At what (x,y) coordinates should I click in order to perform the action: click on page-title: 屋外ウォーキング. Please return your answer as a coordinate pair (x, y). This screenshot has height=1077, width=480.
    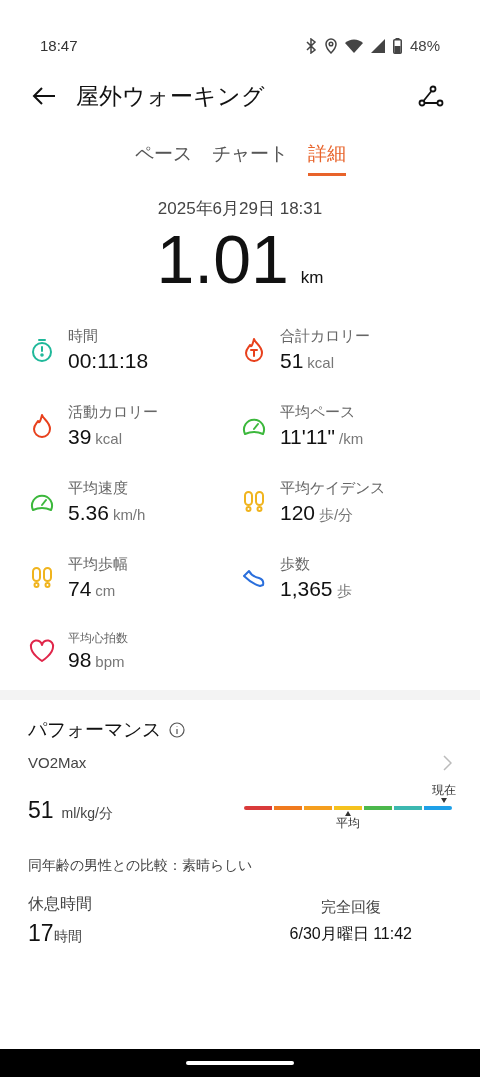
    Looking at the image, I should click on (171, 96).